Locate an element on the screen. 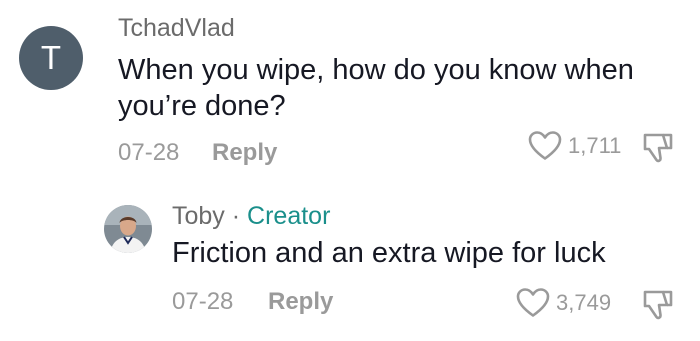 This screenshot has width=700, height=341. avatar: T is located at coordinates (51, 58).